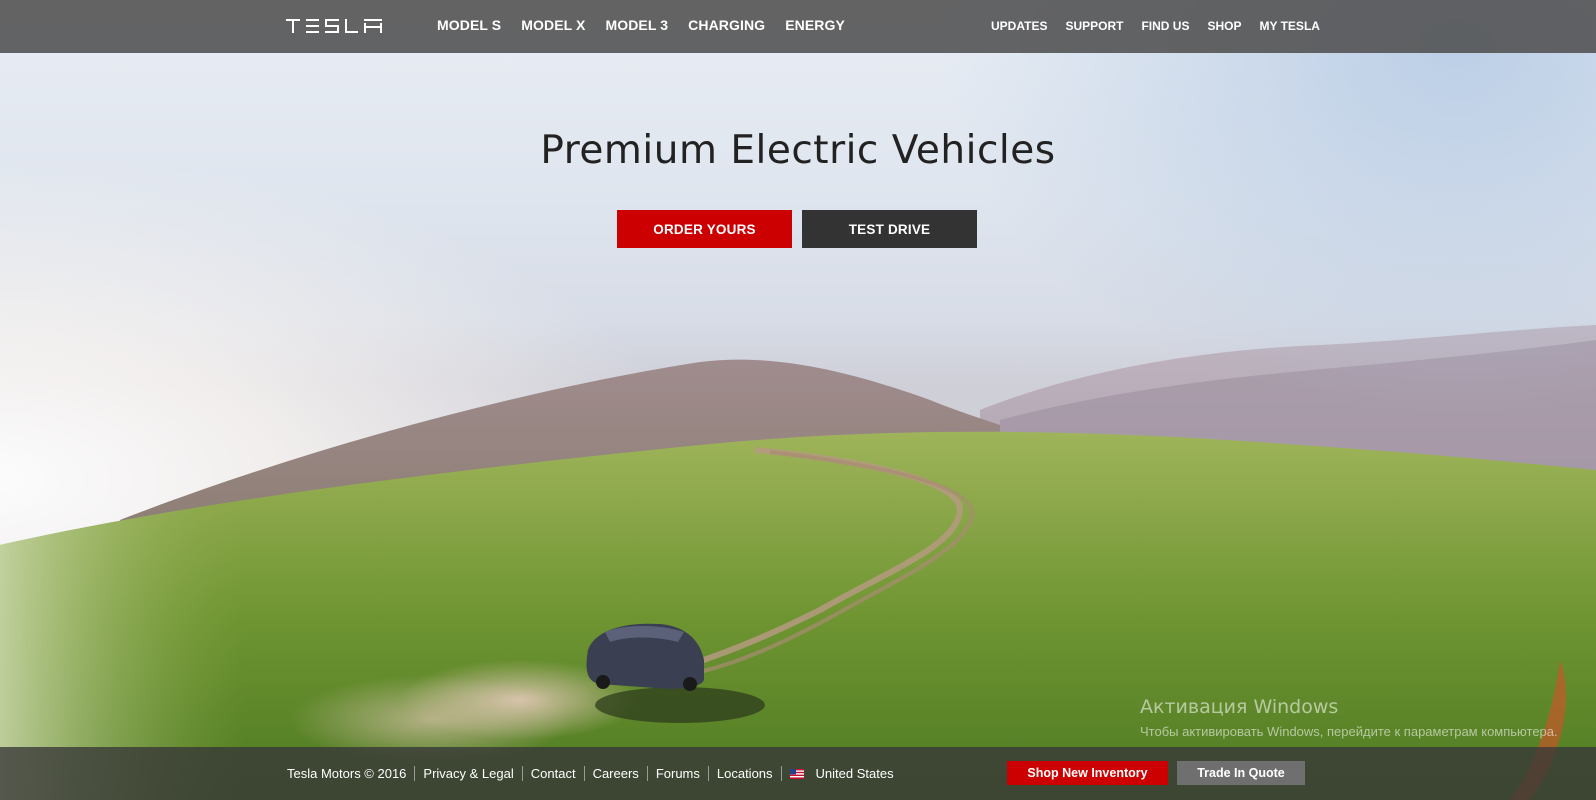 The width and height of the screenshot is (1596, 800). I want to click on shop-new-inventory-button: Shop New Inventory, so click(1087, 773).